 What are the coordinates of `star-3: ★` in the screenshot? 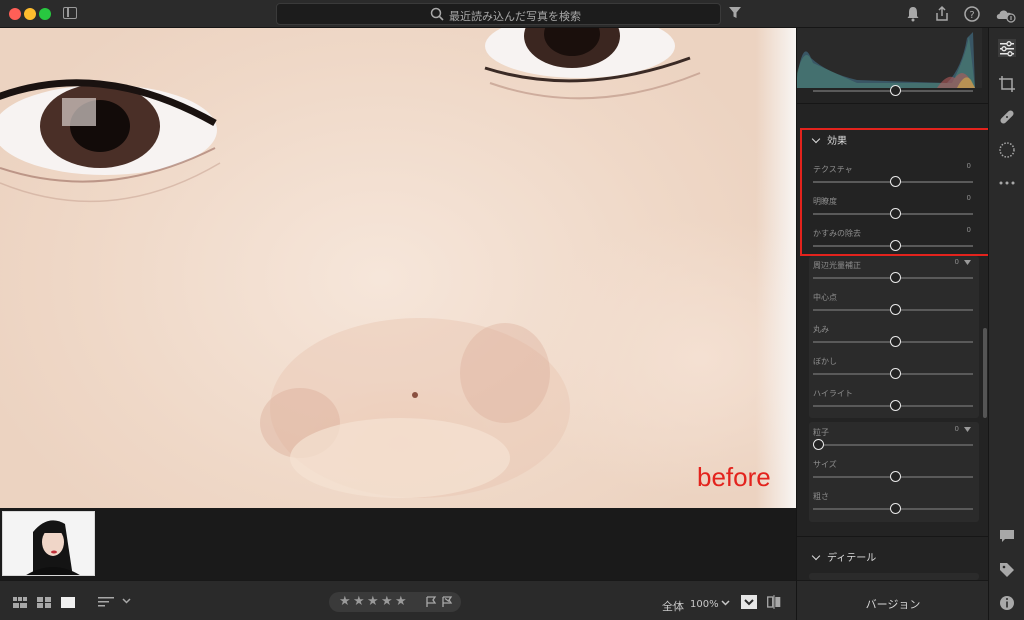 It's located at (373, 601).